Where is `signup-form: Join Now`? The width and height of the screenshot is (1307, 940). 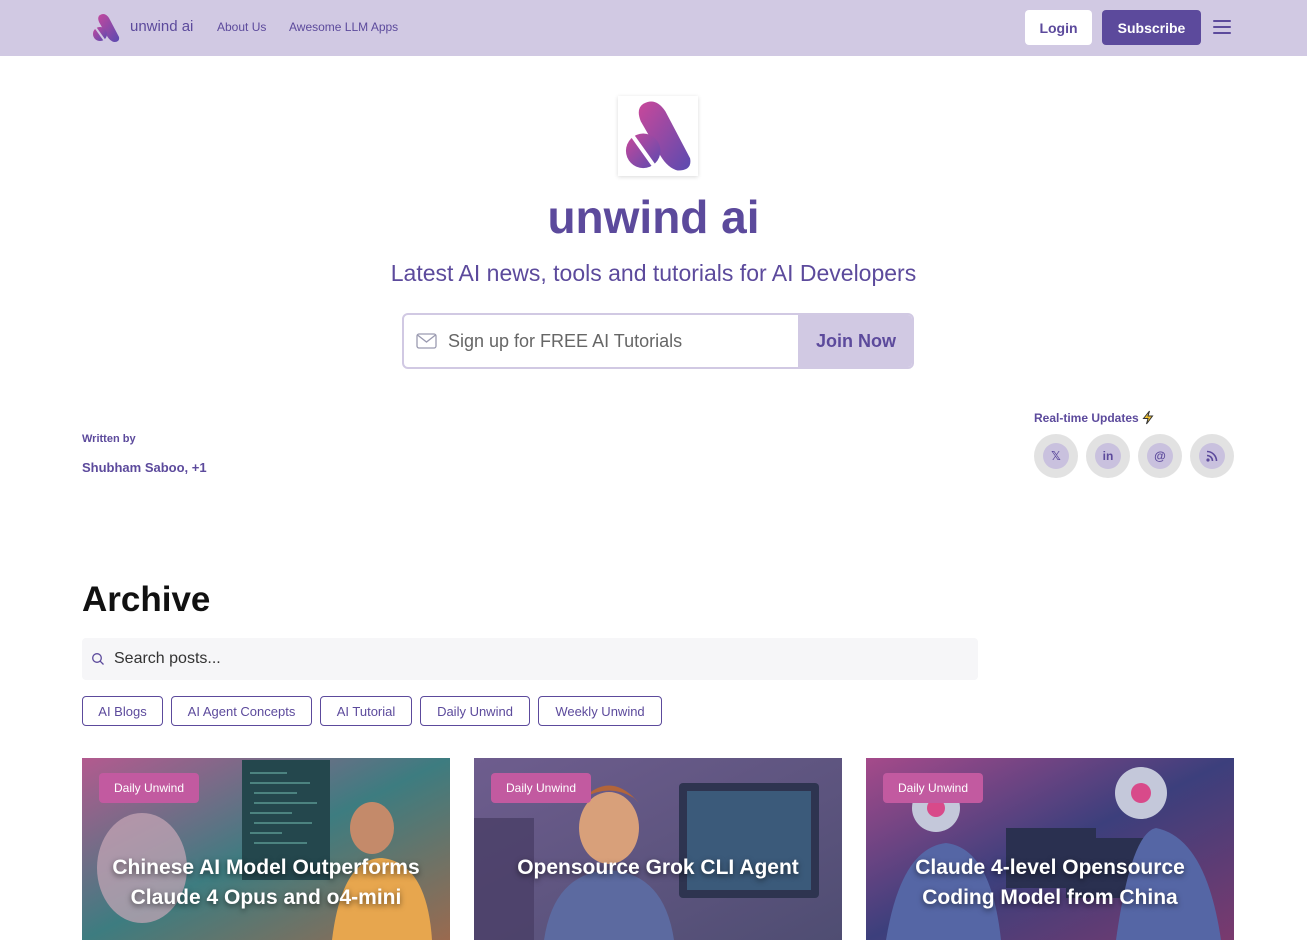
signup-form: Join Now is located at coordinates (658, 341).